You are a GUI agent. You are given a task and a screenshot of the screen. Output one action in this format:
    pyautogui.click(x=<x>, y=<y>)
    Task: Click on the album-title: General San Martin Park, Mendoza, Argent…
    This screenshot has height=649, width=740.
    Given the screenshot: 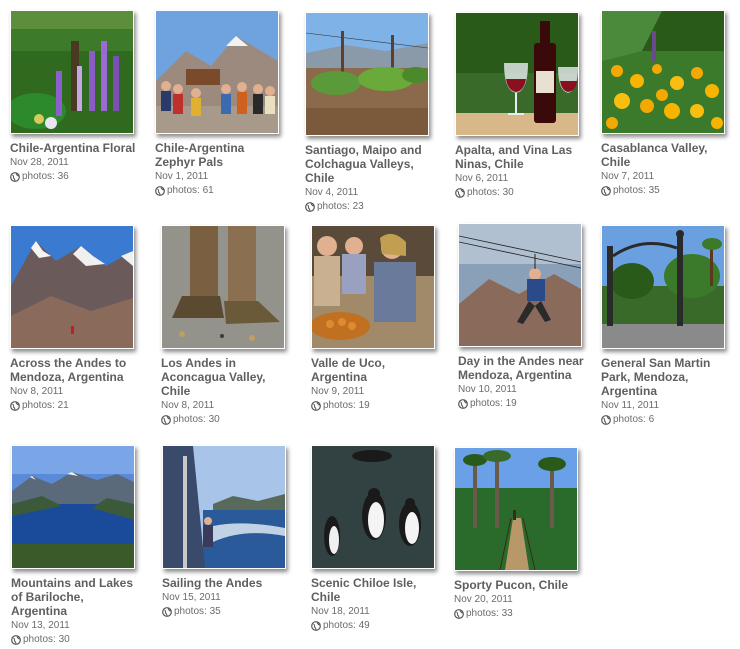 What is the action you would take?
    pyautogui.click(x=665, y=377)
    